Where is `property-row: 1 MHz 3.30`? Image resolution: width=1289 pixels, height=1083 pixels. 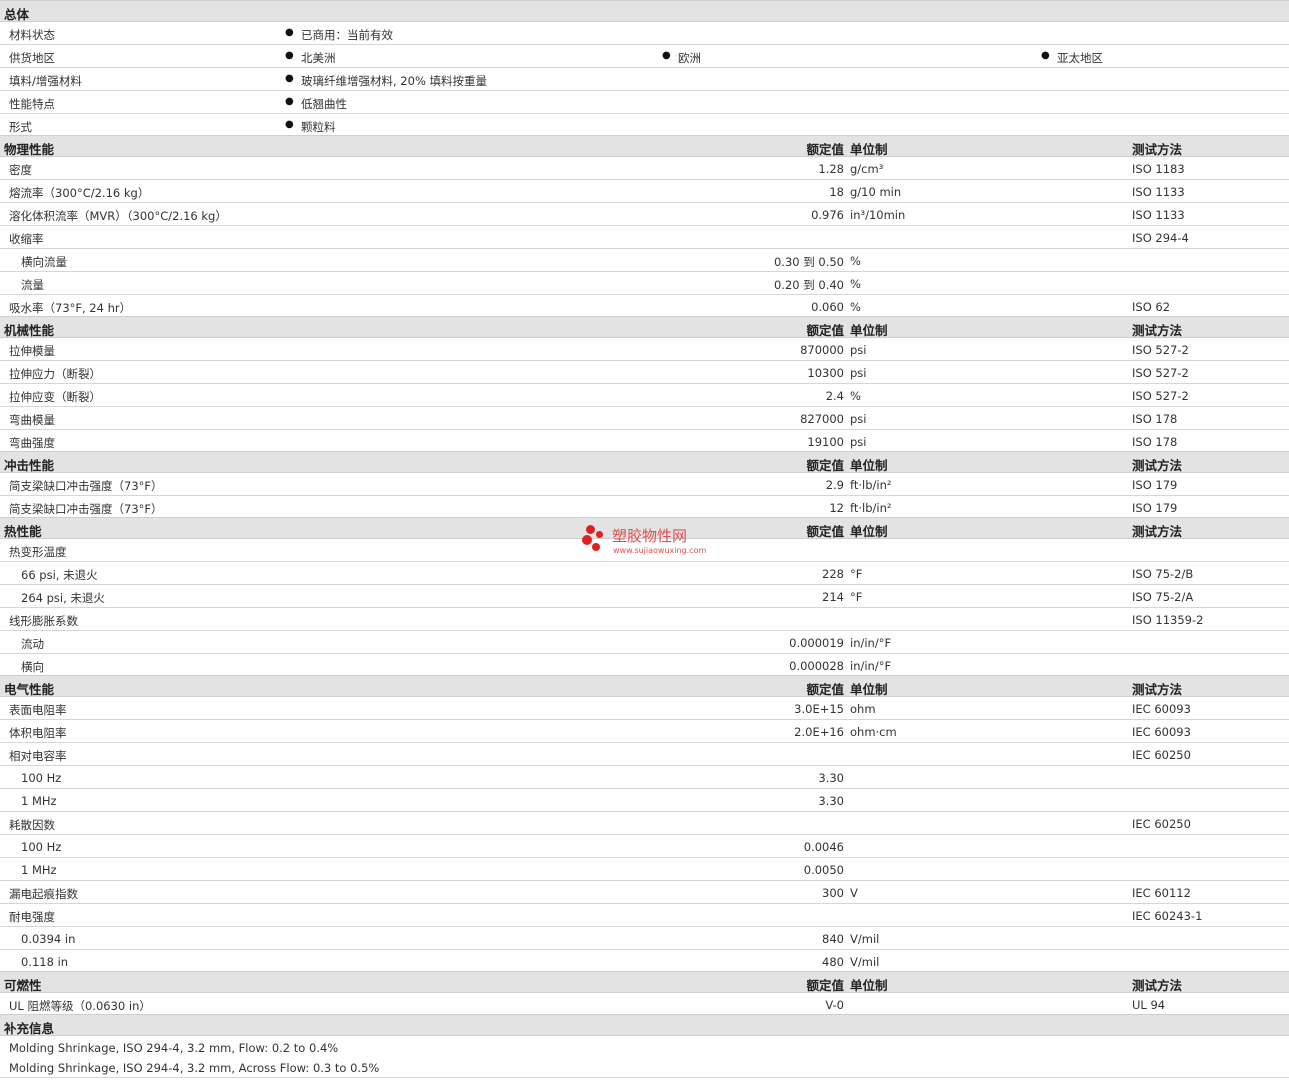
property-row: 1 MHz 3.30 is located at coordinates (644, 800).